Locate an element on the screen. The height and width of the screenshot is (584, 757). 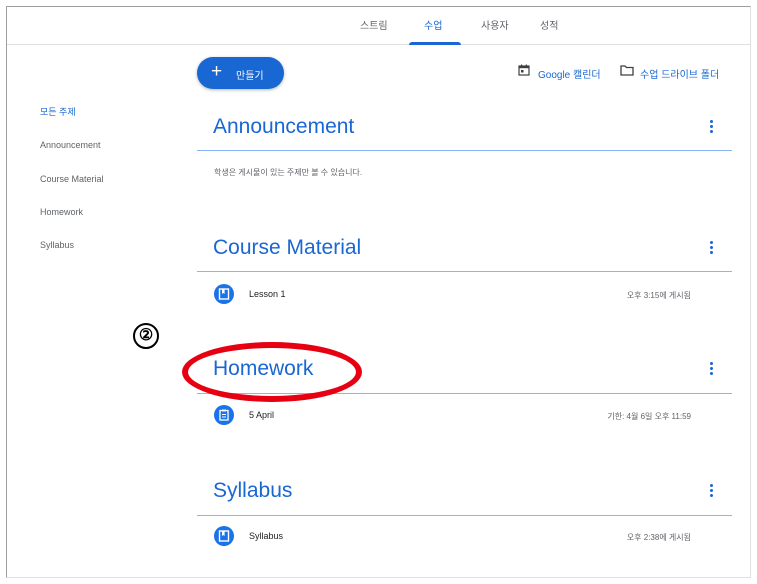
tab-stream: 스트림 is located at coordinates (374, 24).